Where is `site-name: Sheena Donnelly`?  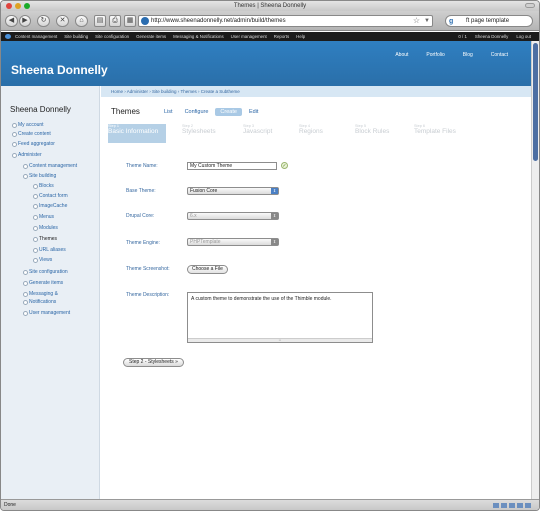
site-name: Sheena Donnelly is located at coordinates (59, 70).